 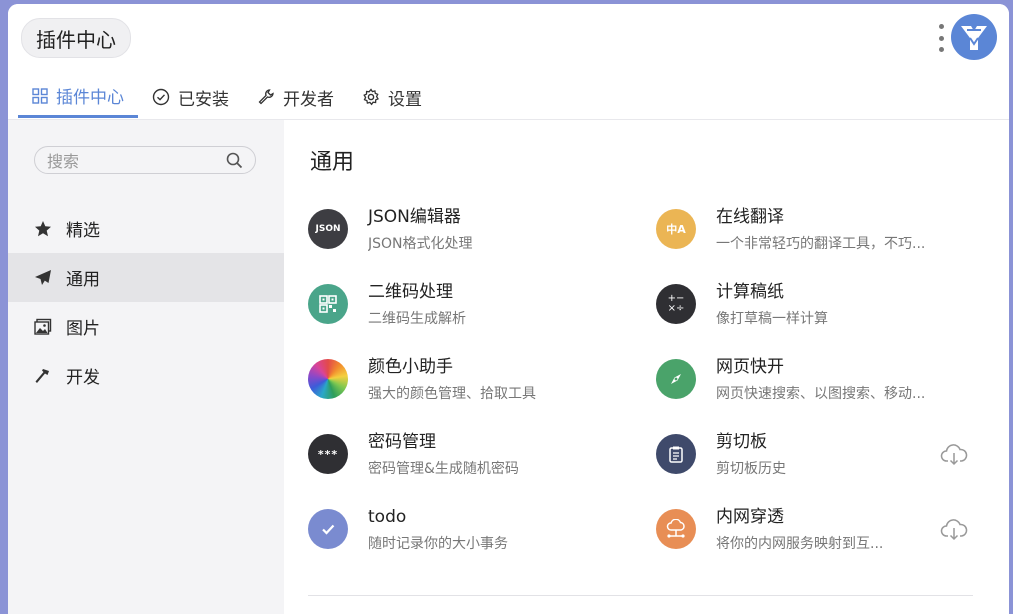 What do you see at coordinates (750, 217) in the screenshot?
I see `plugin-name: 在线翻译` at bounding box center [750, 217].